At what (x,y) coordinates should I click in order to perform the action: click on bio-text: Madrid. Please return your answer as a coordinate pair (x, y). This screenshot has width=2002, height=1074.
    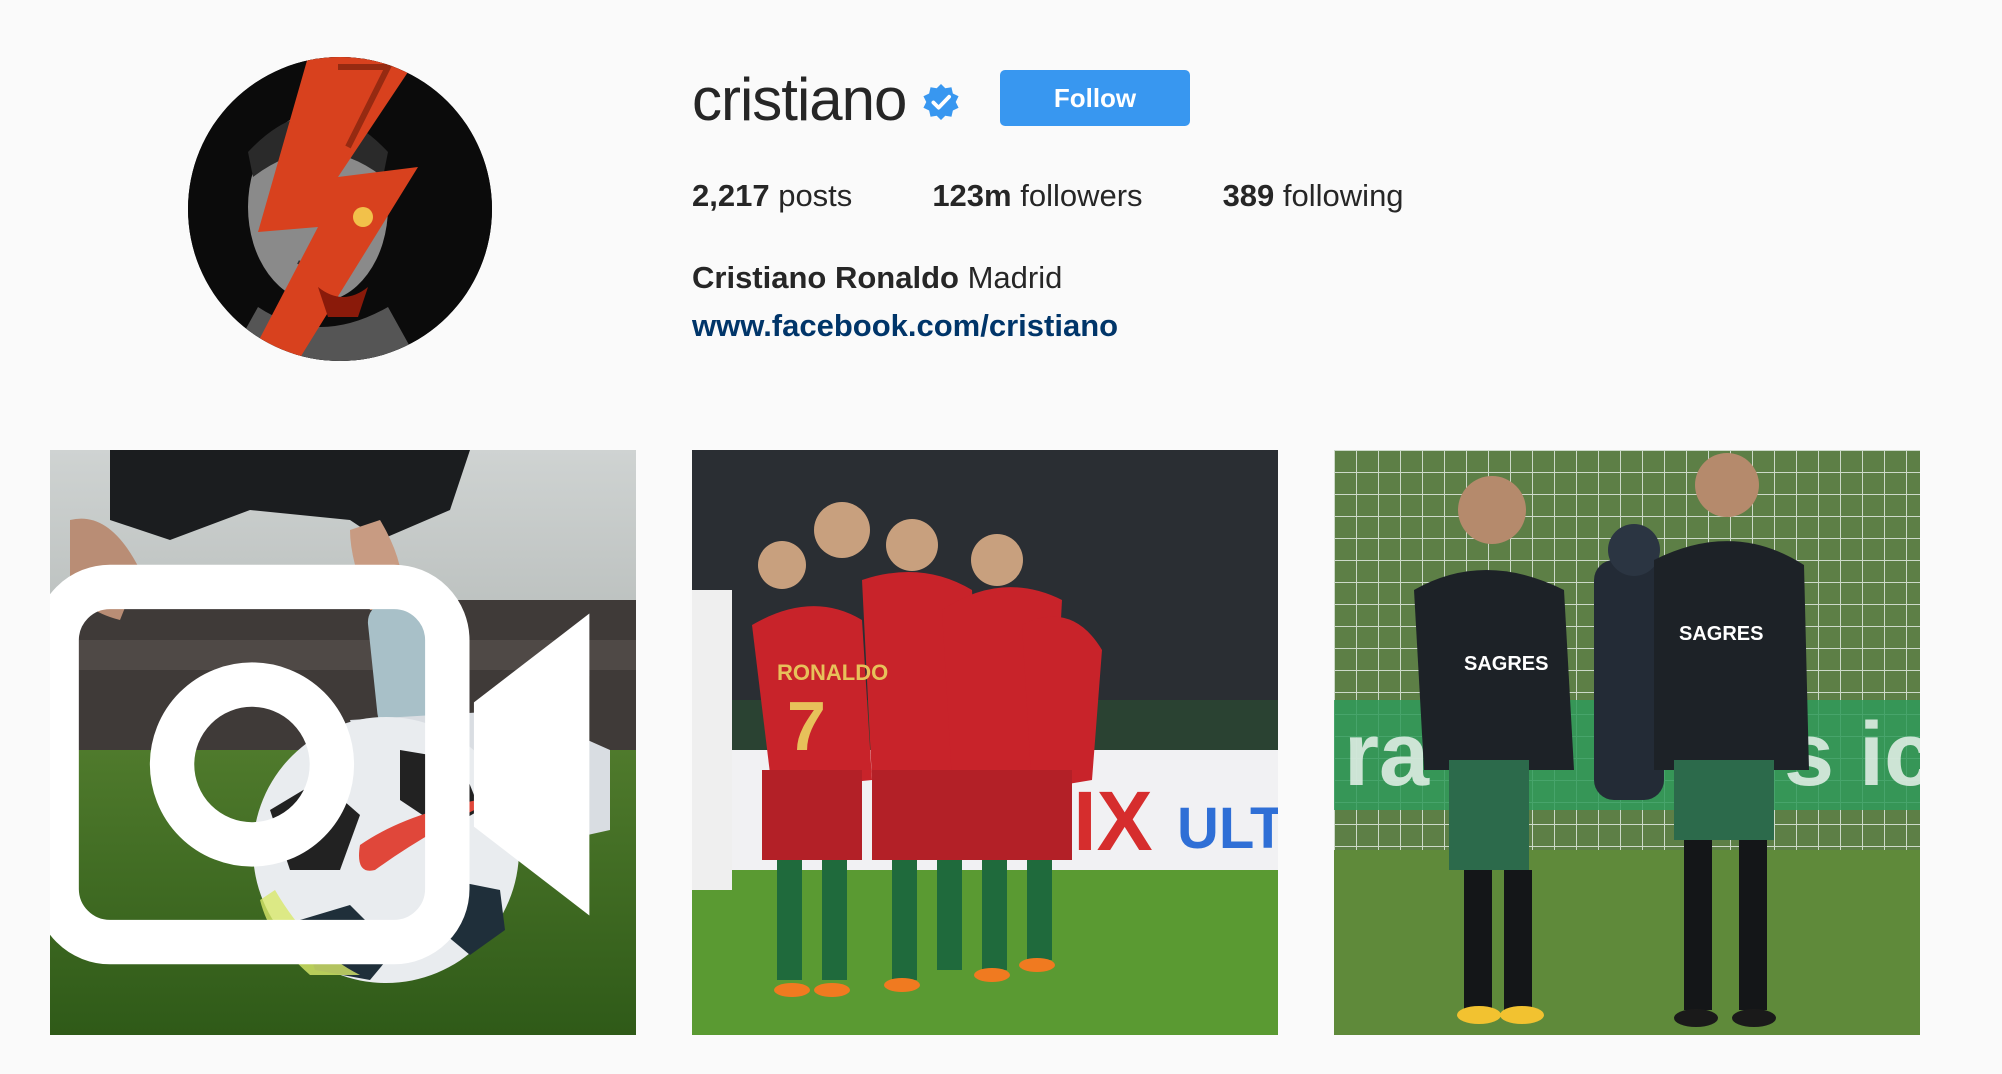
    Looking at the image, I should click on (1015, 277).